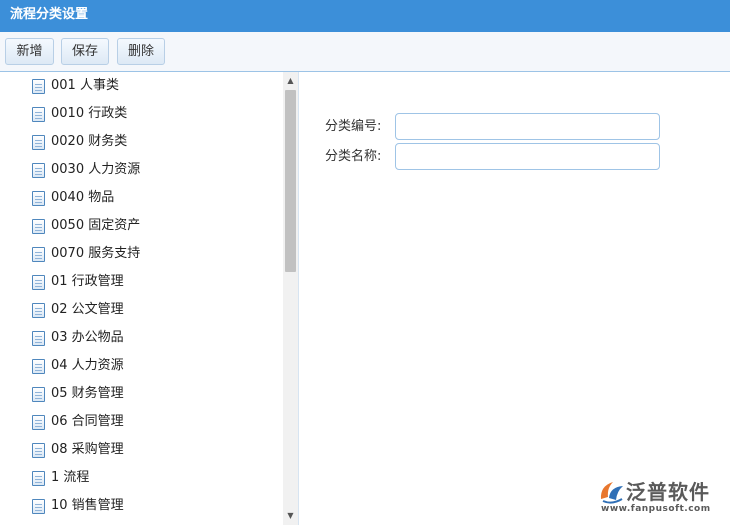 The height and width of the screenshot is (525, 730). Describe the element at coordinates (141, 198) in the screenshot. I see `tree-item: 0040 物品` at that location.